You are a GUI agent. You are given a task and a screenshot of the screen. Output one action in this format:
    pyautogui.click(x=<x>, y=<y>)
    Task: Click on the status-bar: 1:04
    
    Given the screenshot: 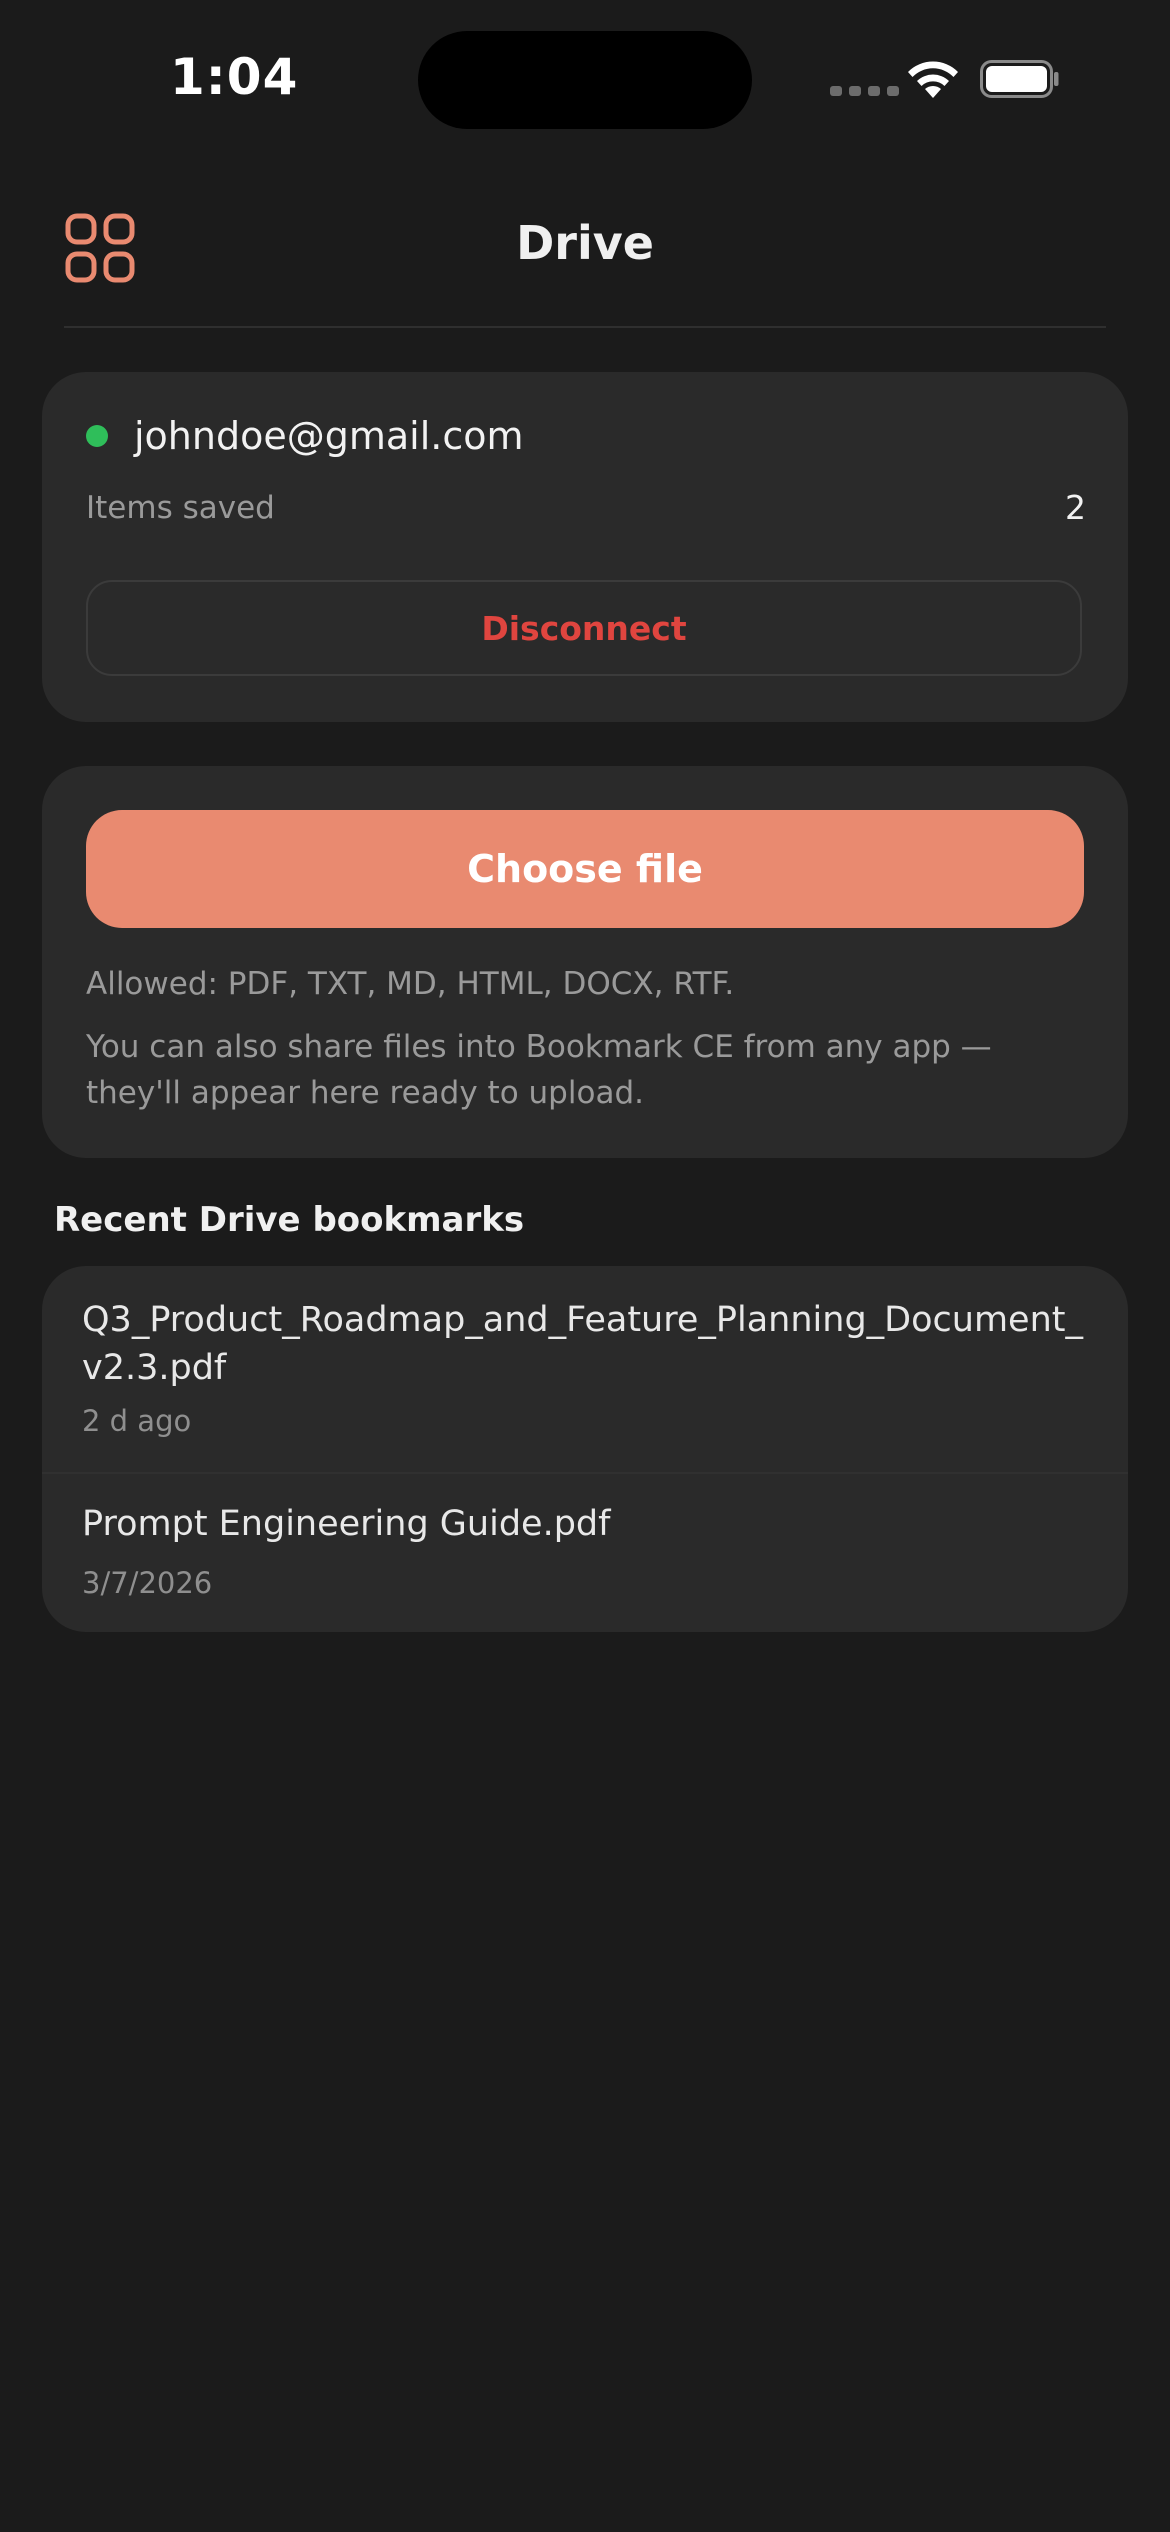 What is the action you would take?
    pyautogui.click(x=585, y=80)
    